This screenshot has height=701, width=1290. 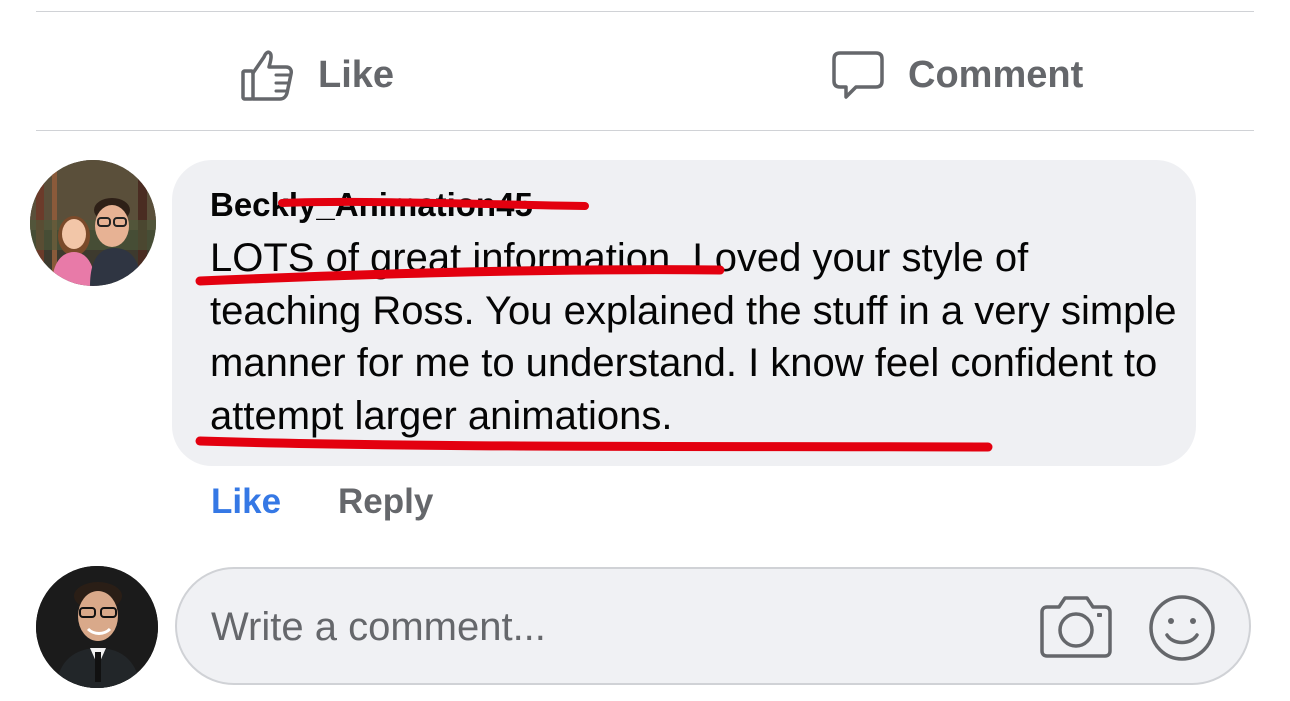 I want to click on speech-bubble-icon, so click(x=858, y=75).